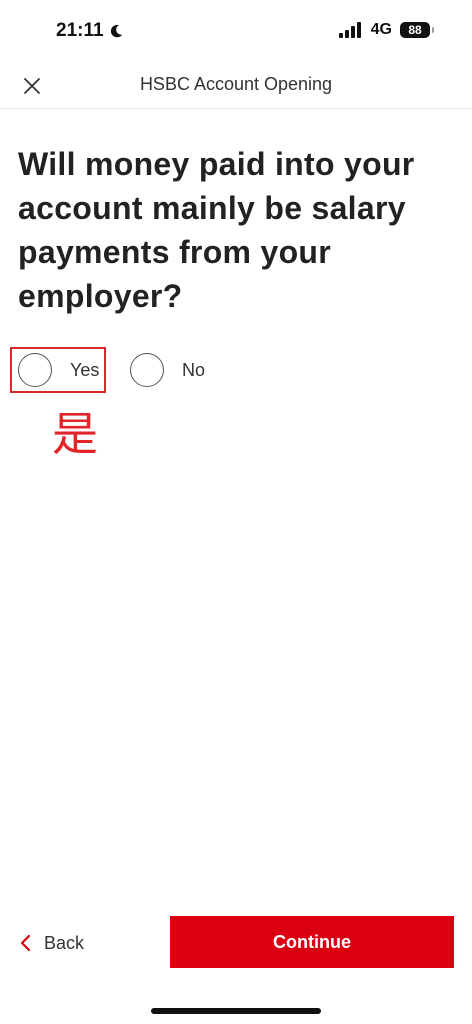 This screenshot has width=472, height=1024. What do you see at coordinates (312, 942) in the screenshot?
I see `continue-button: Continue` at bounding box center [312, 942].